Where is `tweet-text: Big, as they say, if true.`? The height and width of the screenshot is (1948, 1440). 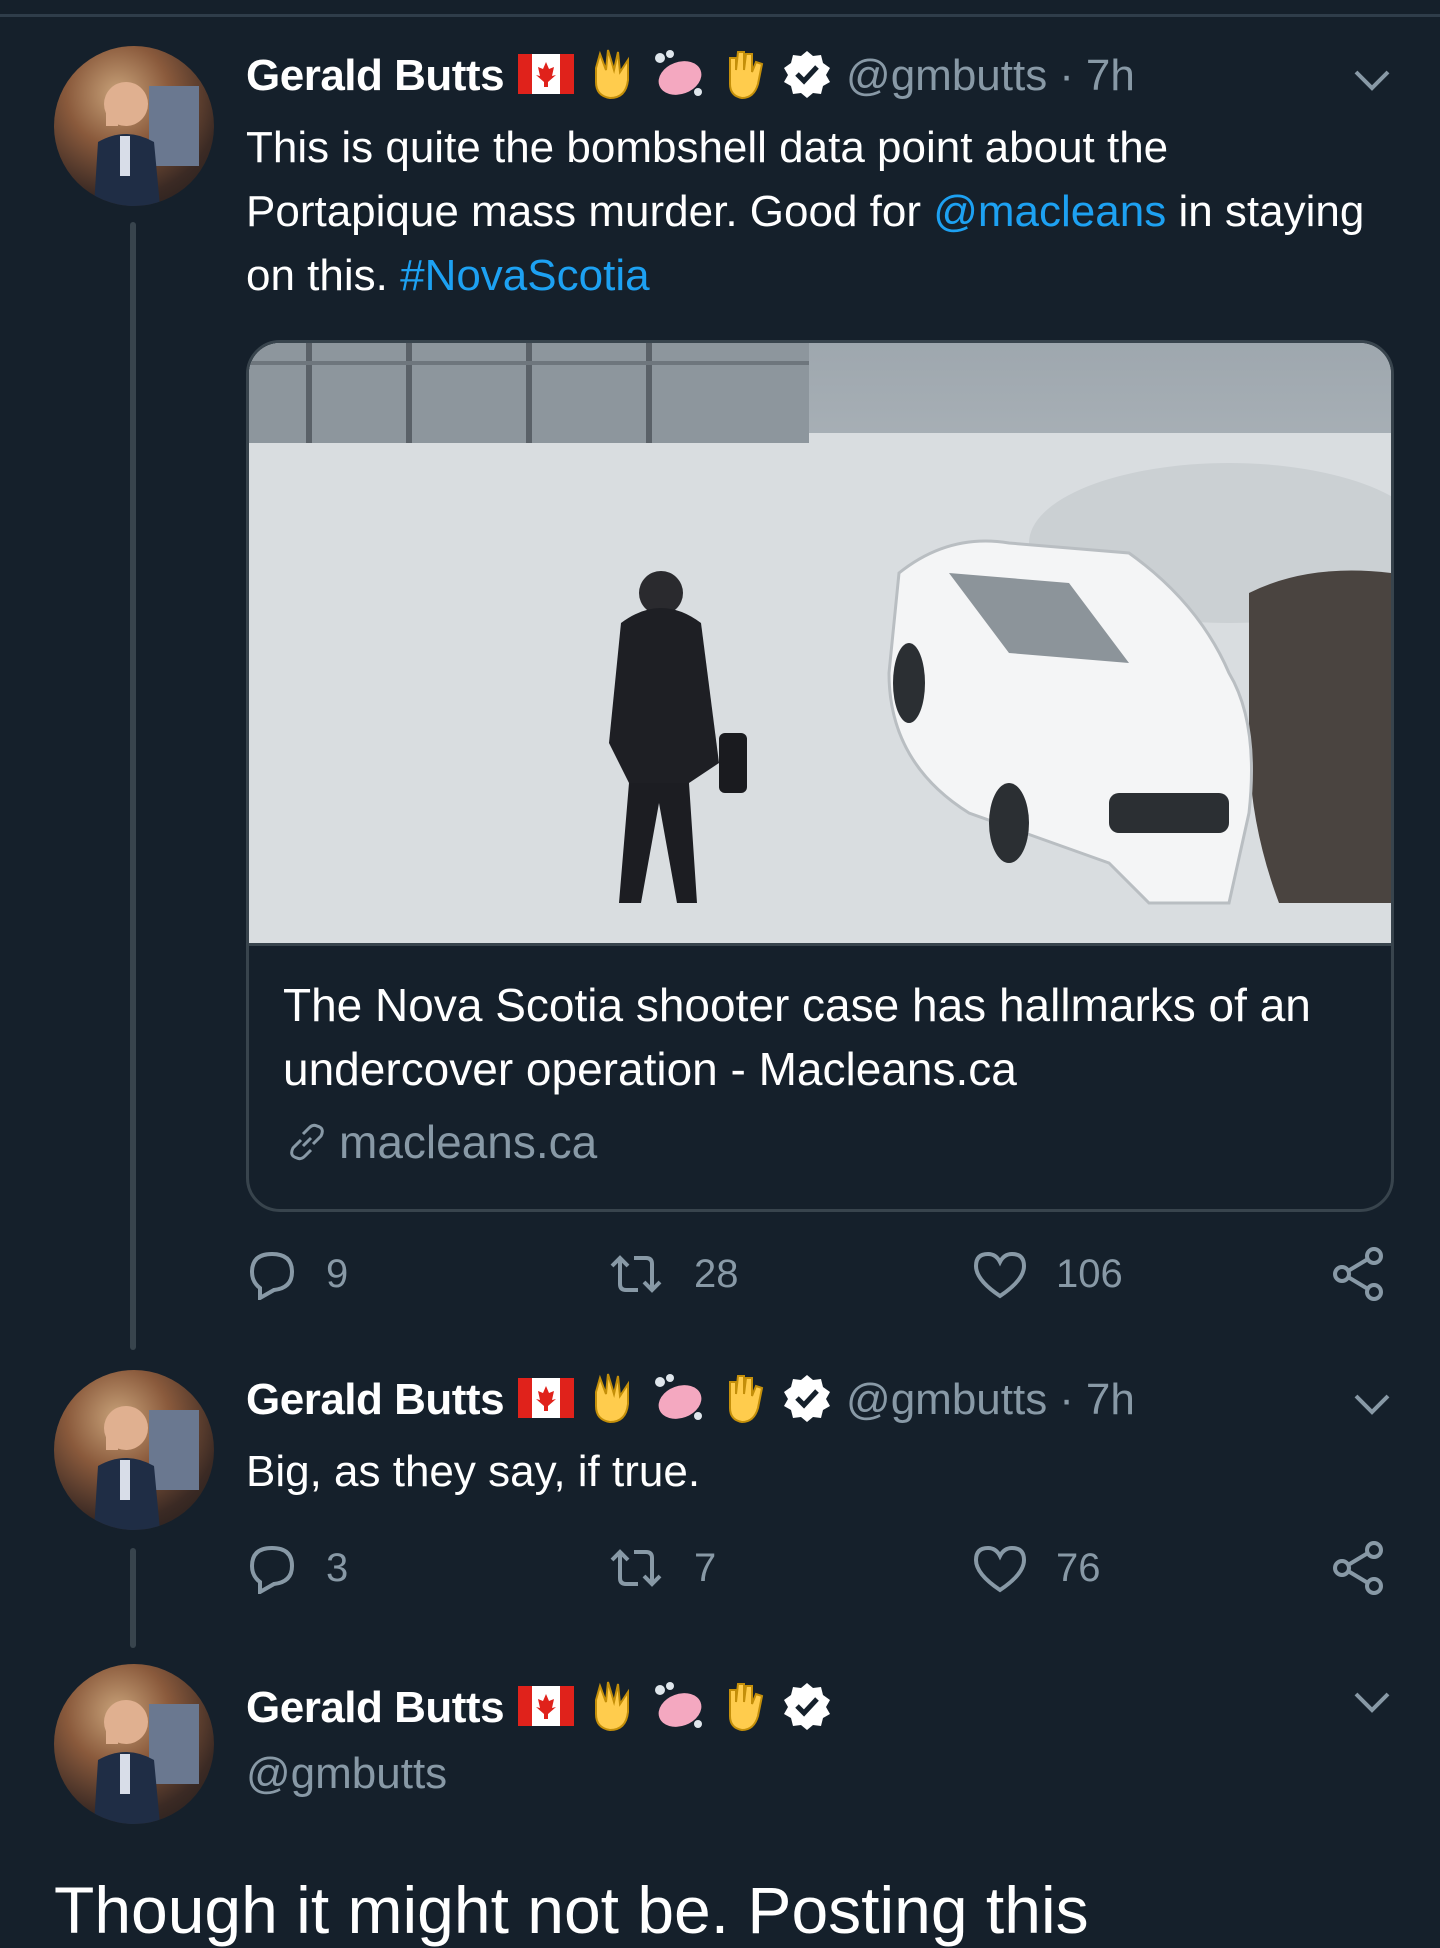 tweet-text: Big, as they say, if true. is located at coordinates (473, 1471).